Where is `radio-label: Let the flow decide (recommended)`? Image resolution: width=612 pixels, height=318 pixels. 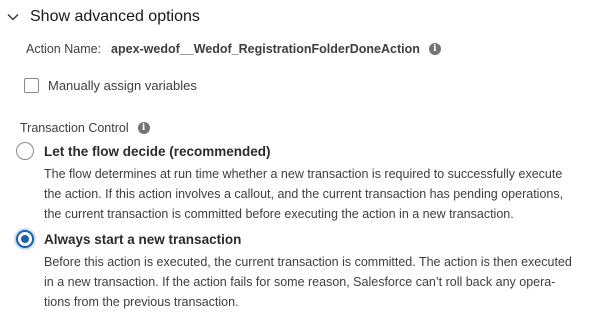
radio-label: Let the flow decide (recommended) is located at coordinates (157, 151).